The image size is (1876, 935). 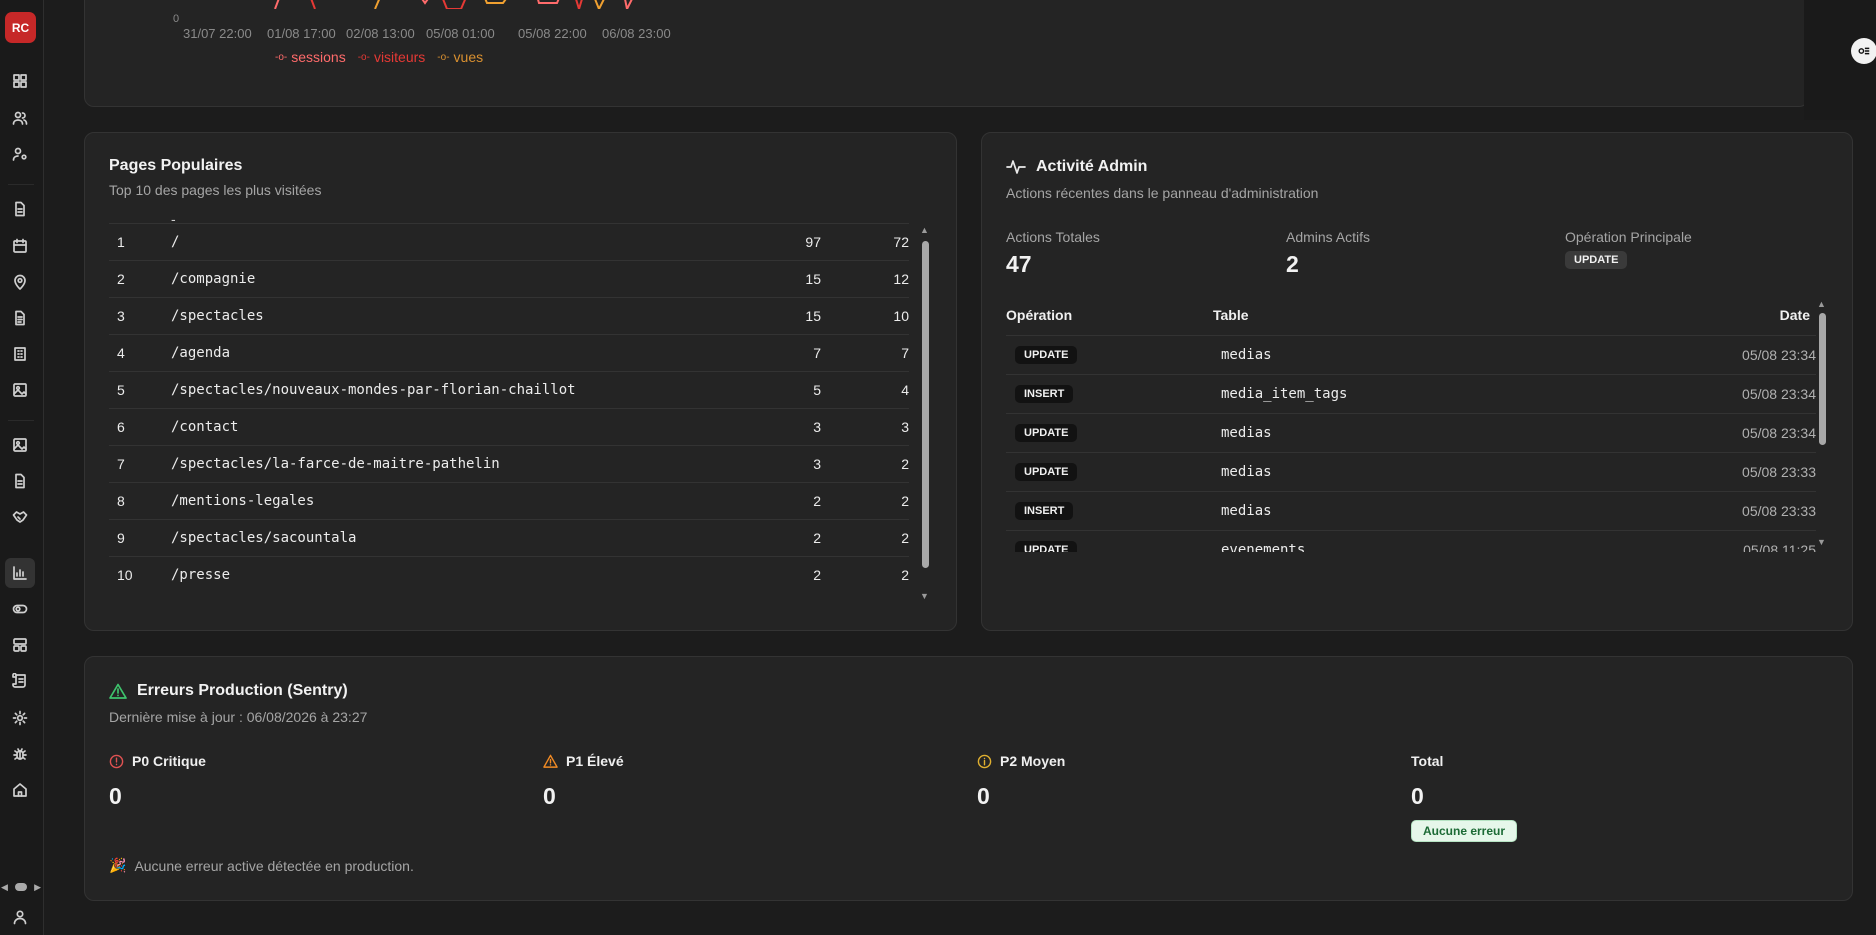 I want to click on ops-scroll-up-icon: ▲, so click(x=1821, y=304).